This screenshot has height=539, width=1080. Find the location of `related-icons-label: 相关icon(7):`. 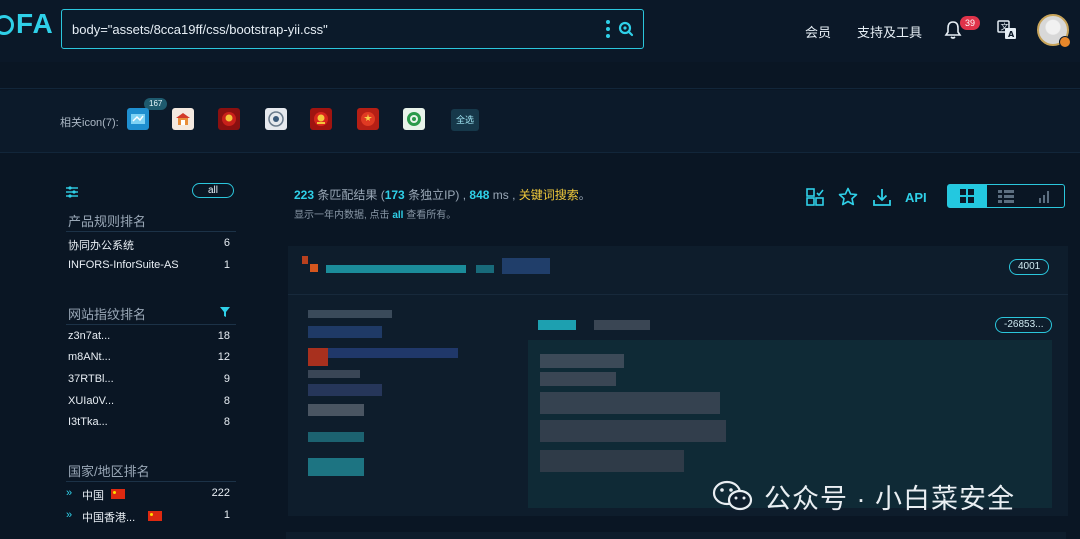

related-icons-label: 相关icon(7): is located at coordinates (89, 123).